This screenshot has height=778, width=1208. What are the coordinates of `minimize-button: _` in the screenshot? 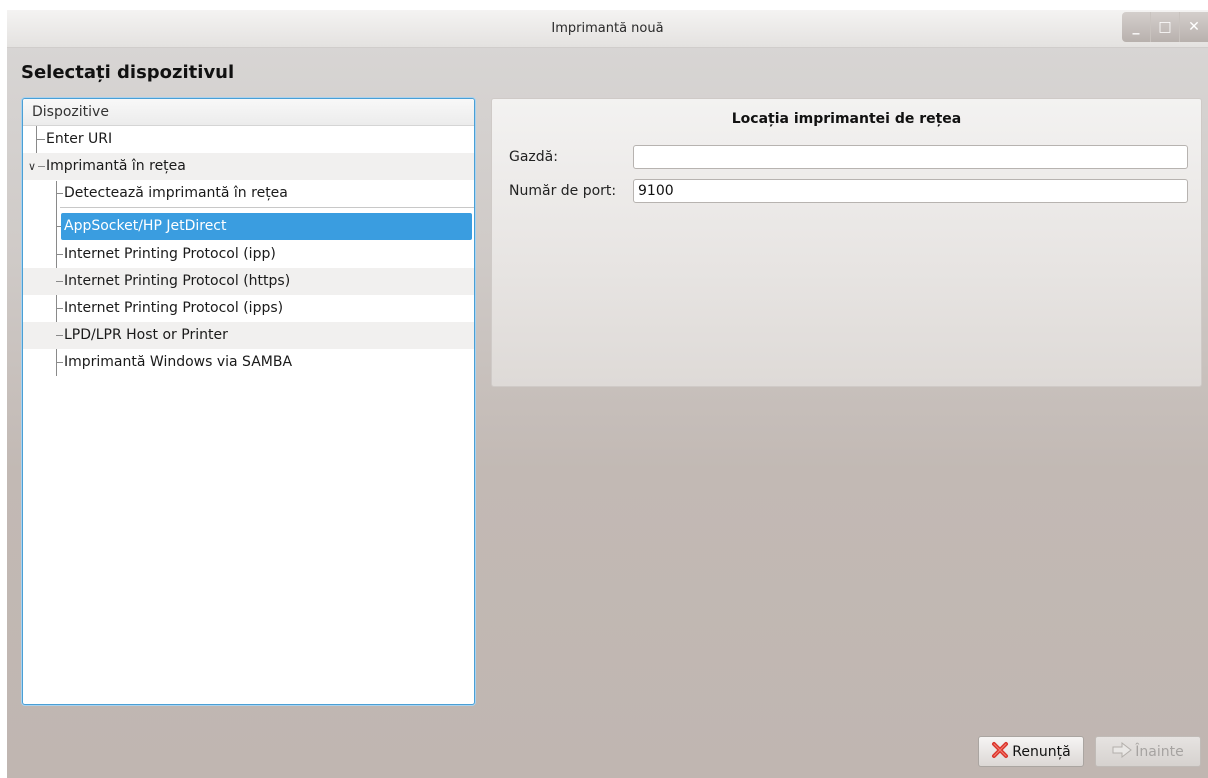 It's located at (1136, 27).